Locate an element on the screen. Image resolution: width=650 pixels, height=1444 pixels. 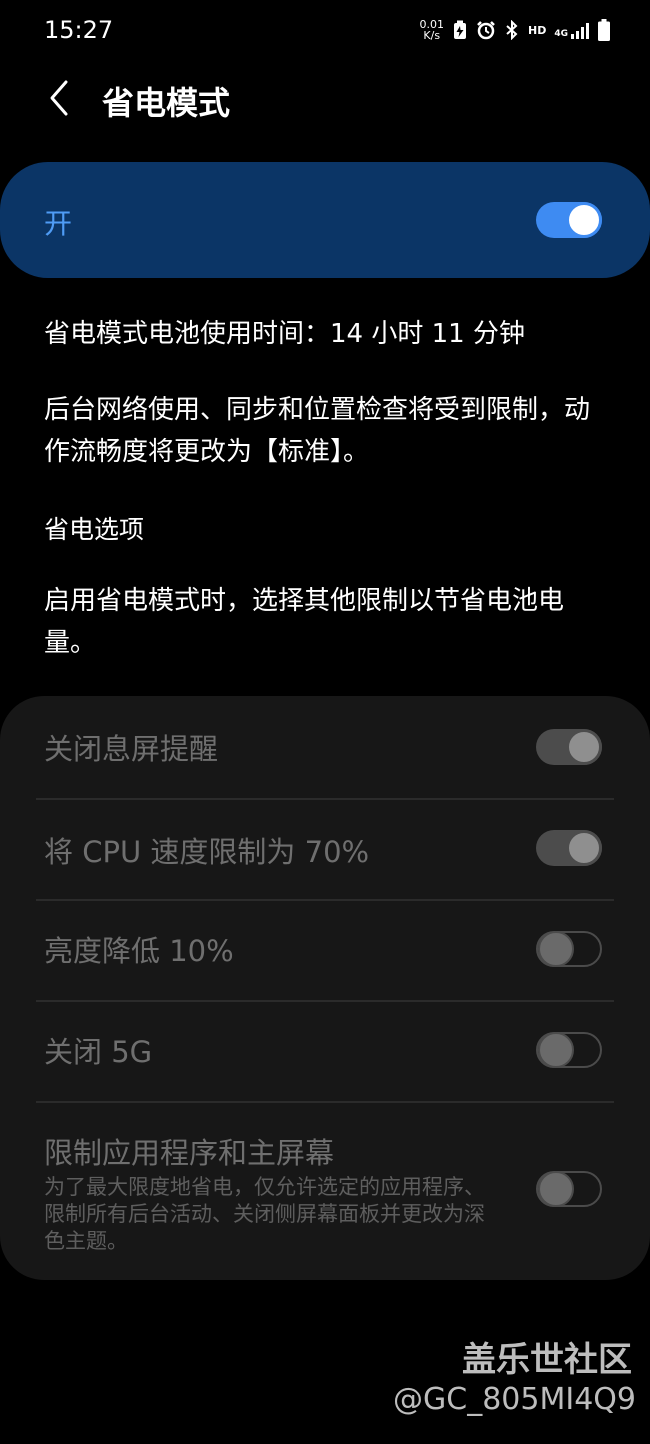
battery-saver-icon is located at coordinates (460, 30).